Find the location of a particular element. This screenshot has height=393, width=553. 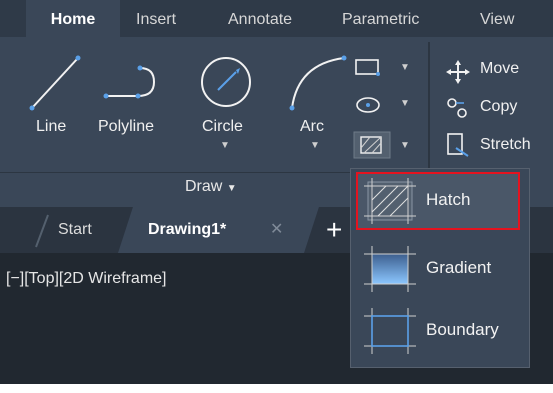

start-tab: Start is located at coordinates (89, 230).